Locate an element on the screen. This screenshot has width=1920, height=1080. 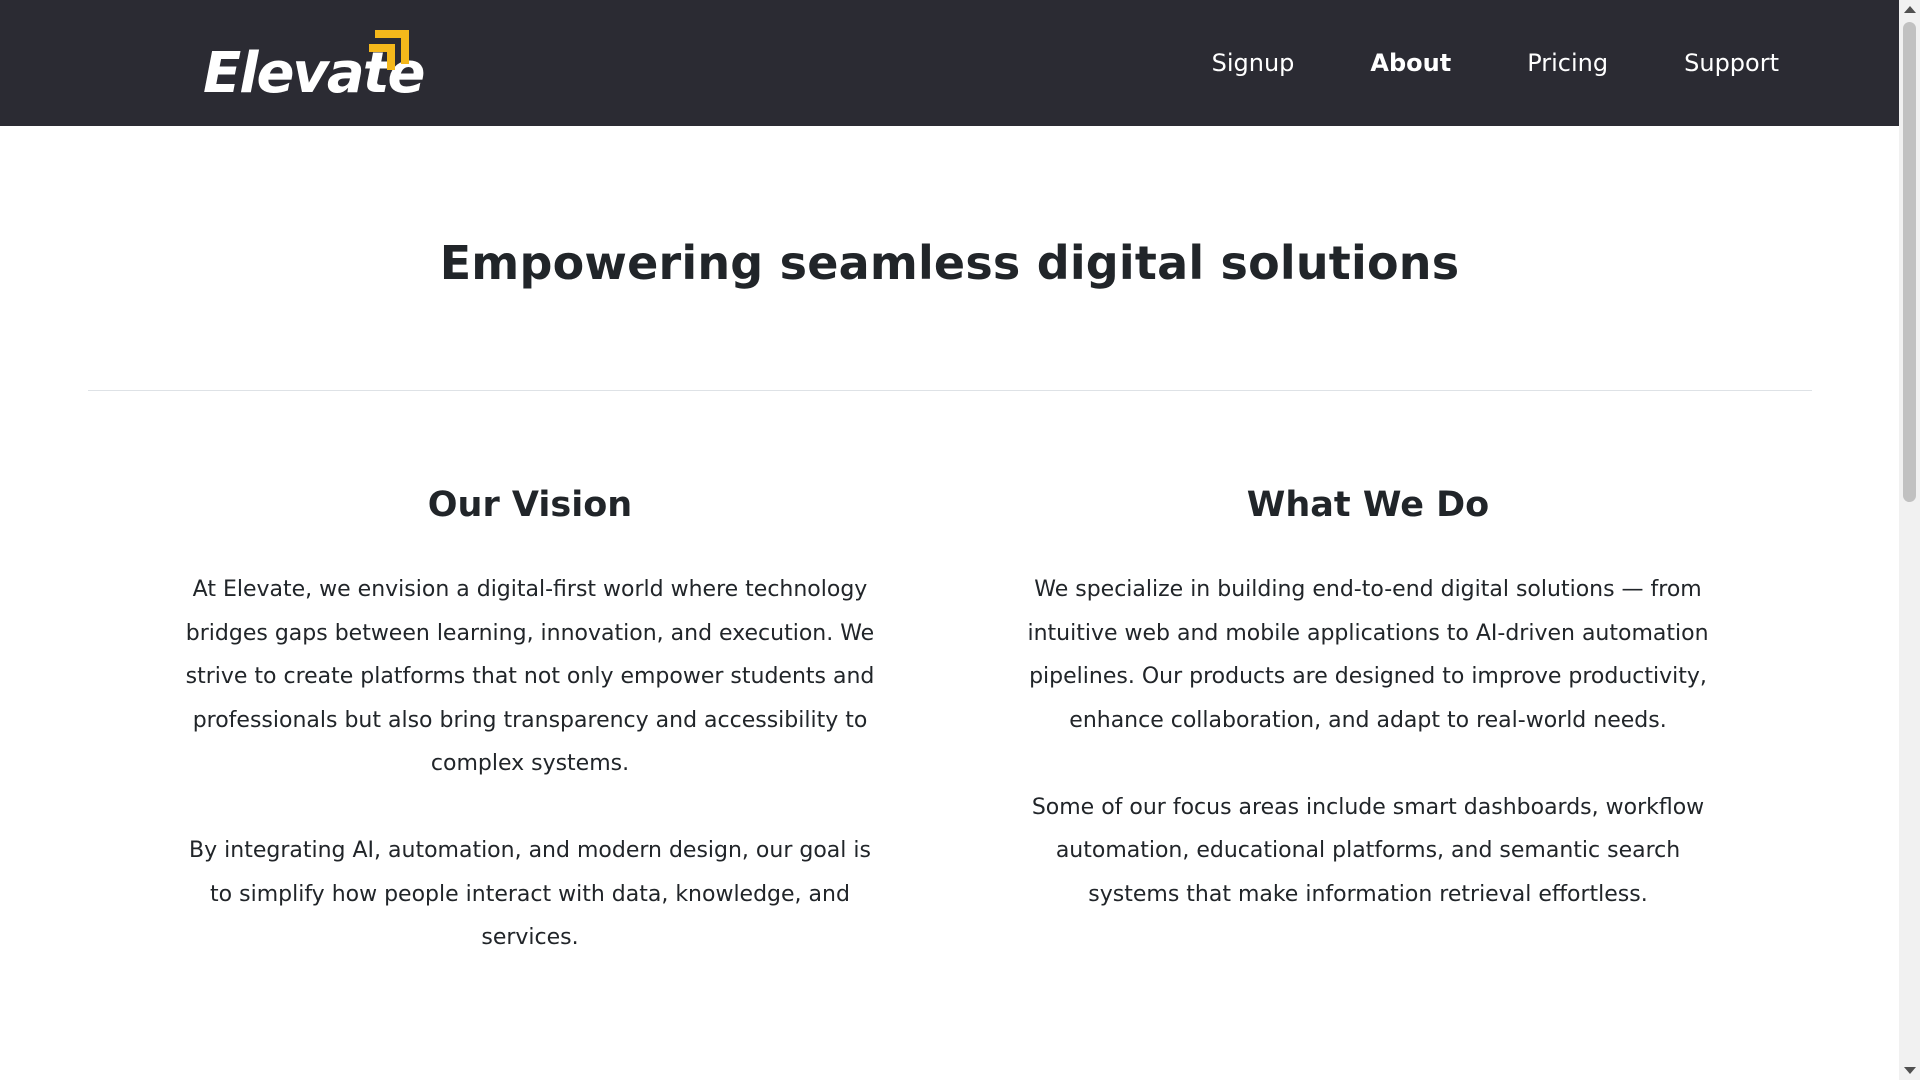
section-divider is located at coordinates (950, 390).